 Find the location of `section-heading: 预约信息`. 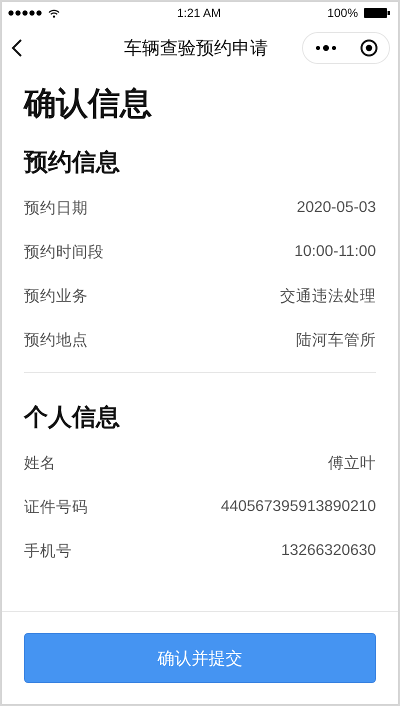

section-heading: 预约信息 is located at coordinates (72, 163).